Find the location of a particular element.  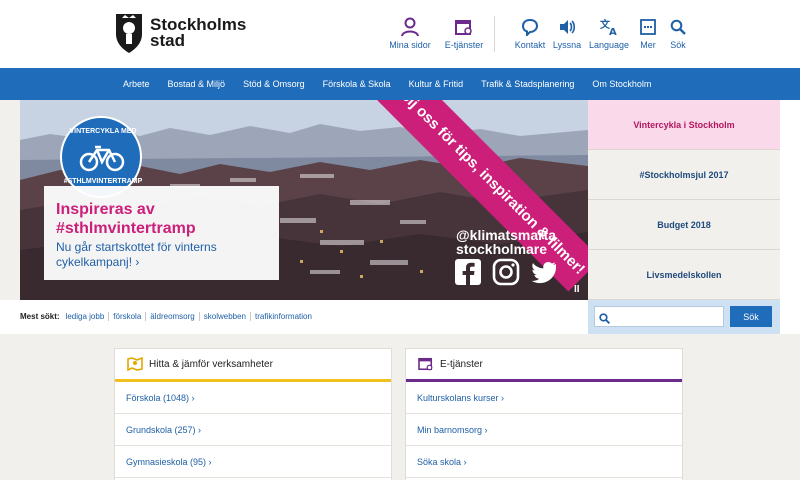

header-toolbar: Mina sidor E-tjänster Kontakt Lyssna 文A is located at coordinates (537, 33).